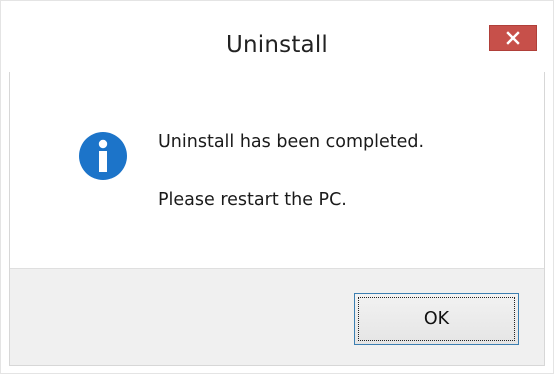  I want to click on close-icon, so click(513, 38).